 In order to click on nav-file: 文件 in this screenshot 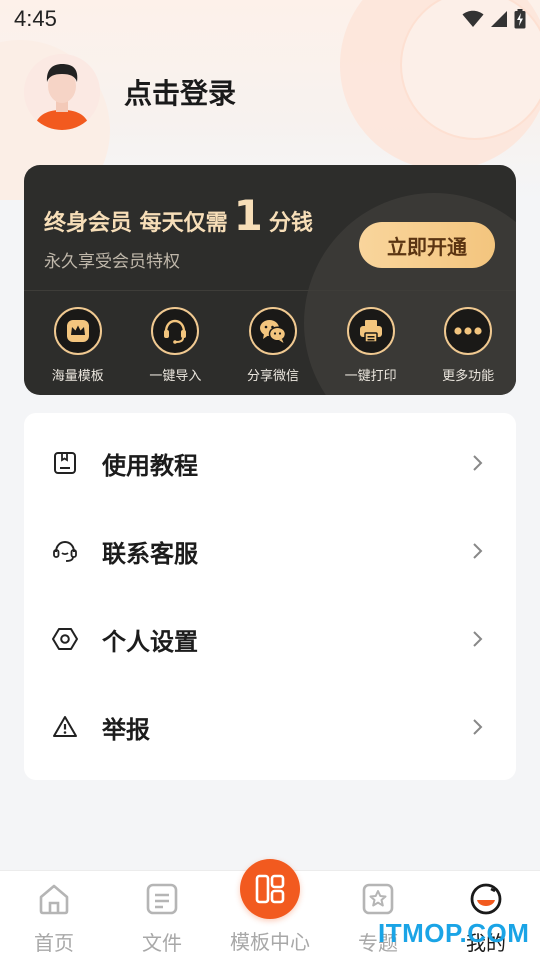, I will do `click(162, 915)`.